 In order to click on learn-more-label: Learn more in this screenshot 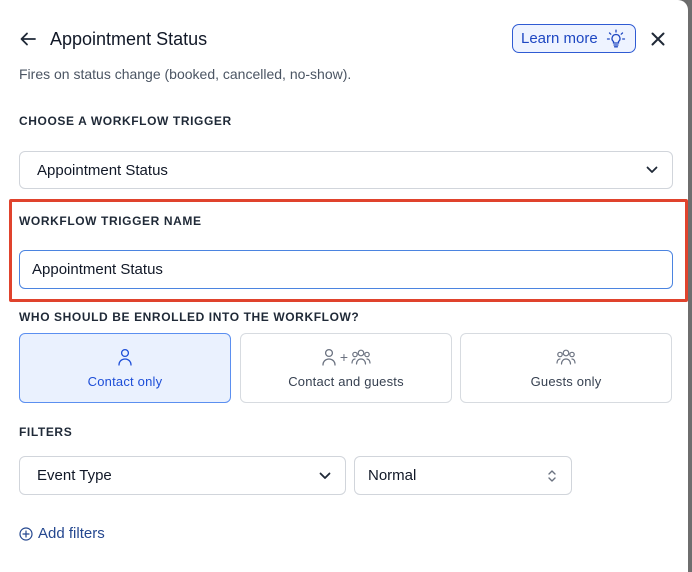, I will do `click(559, 38)`.